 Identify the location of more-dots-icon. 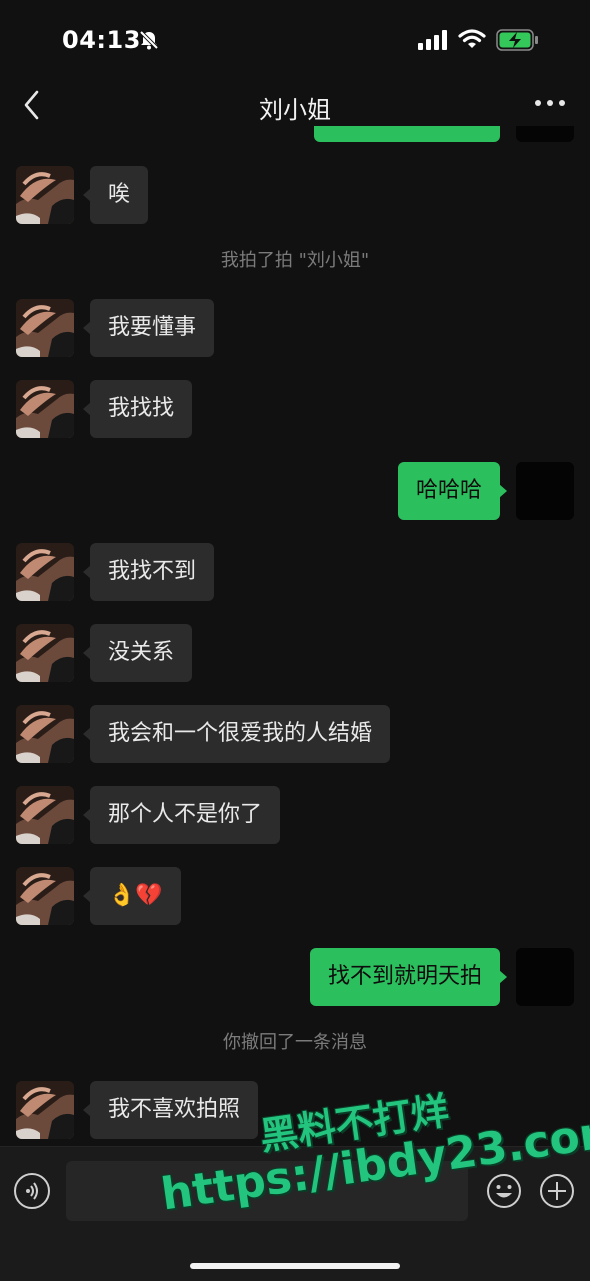
(550, 103).